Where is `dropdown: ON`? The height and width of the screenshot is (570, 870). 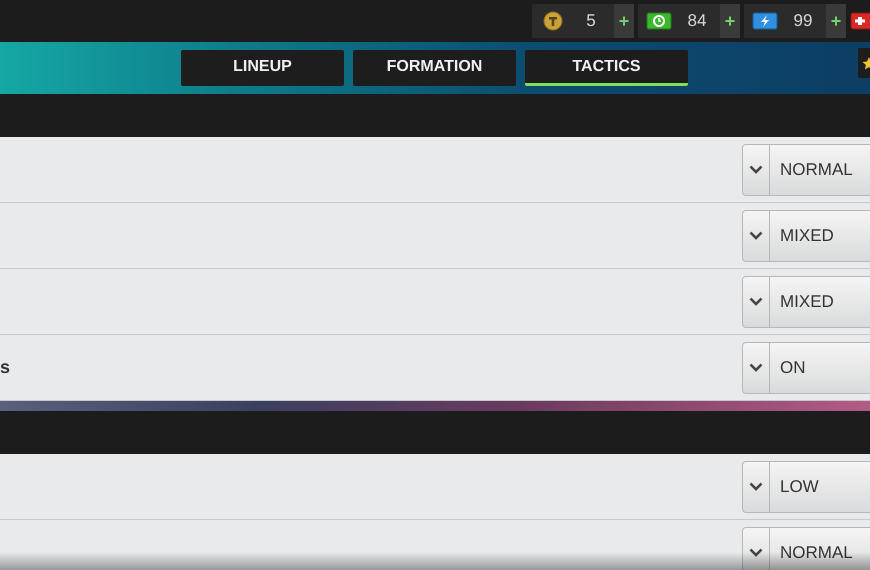
dropdown: ON is located at coordinates (806, 368).